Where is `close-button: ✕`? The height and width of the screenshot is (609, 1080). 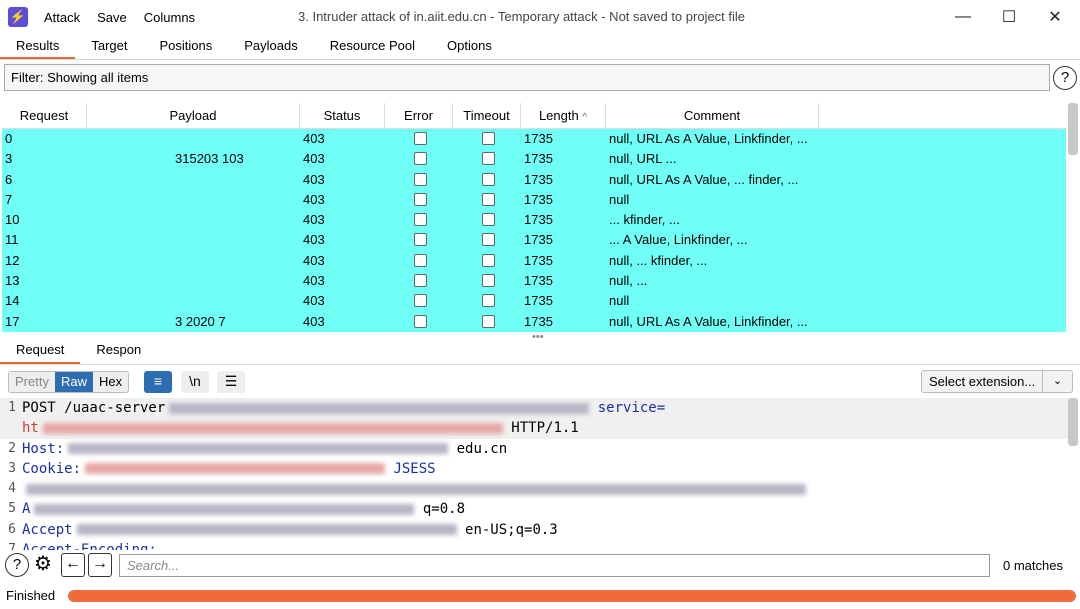 close-button: ✕ is located at coordinates (1055, 17).